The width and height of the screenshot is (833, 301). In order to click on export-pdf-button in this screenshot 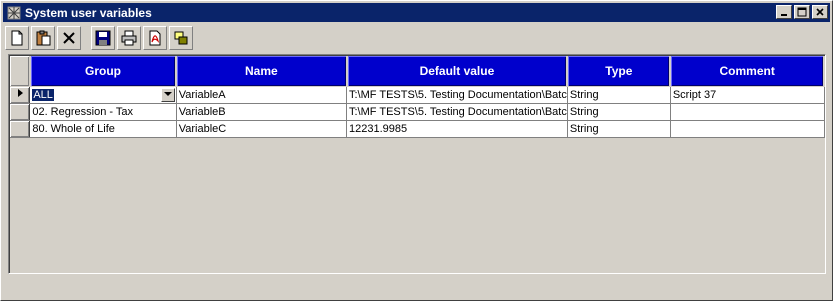, I will do `click(155, 38)`.